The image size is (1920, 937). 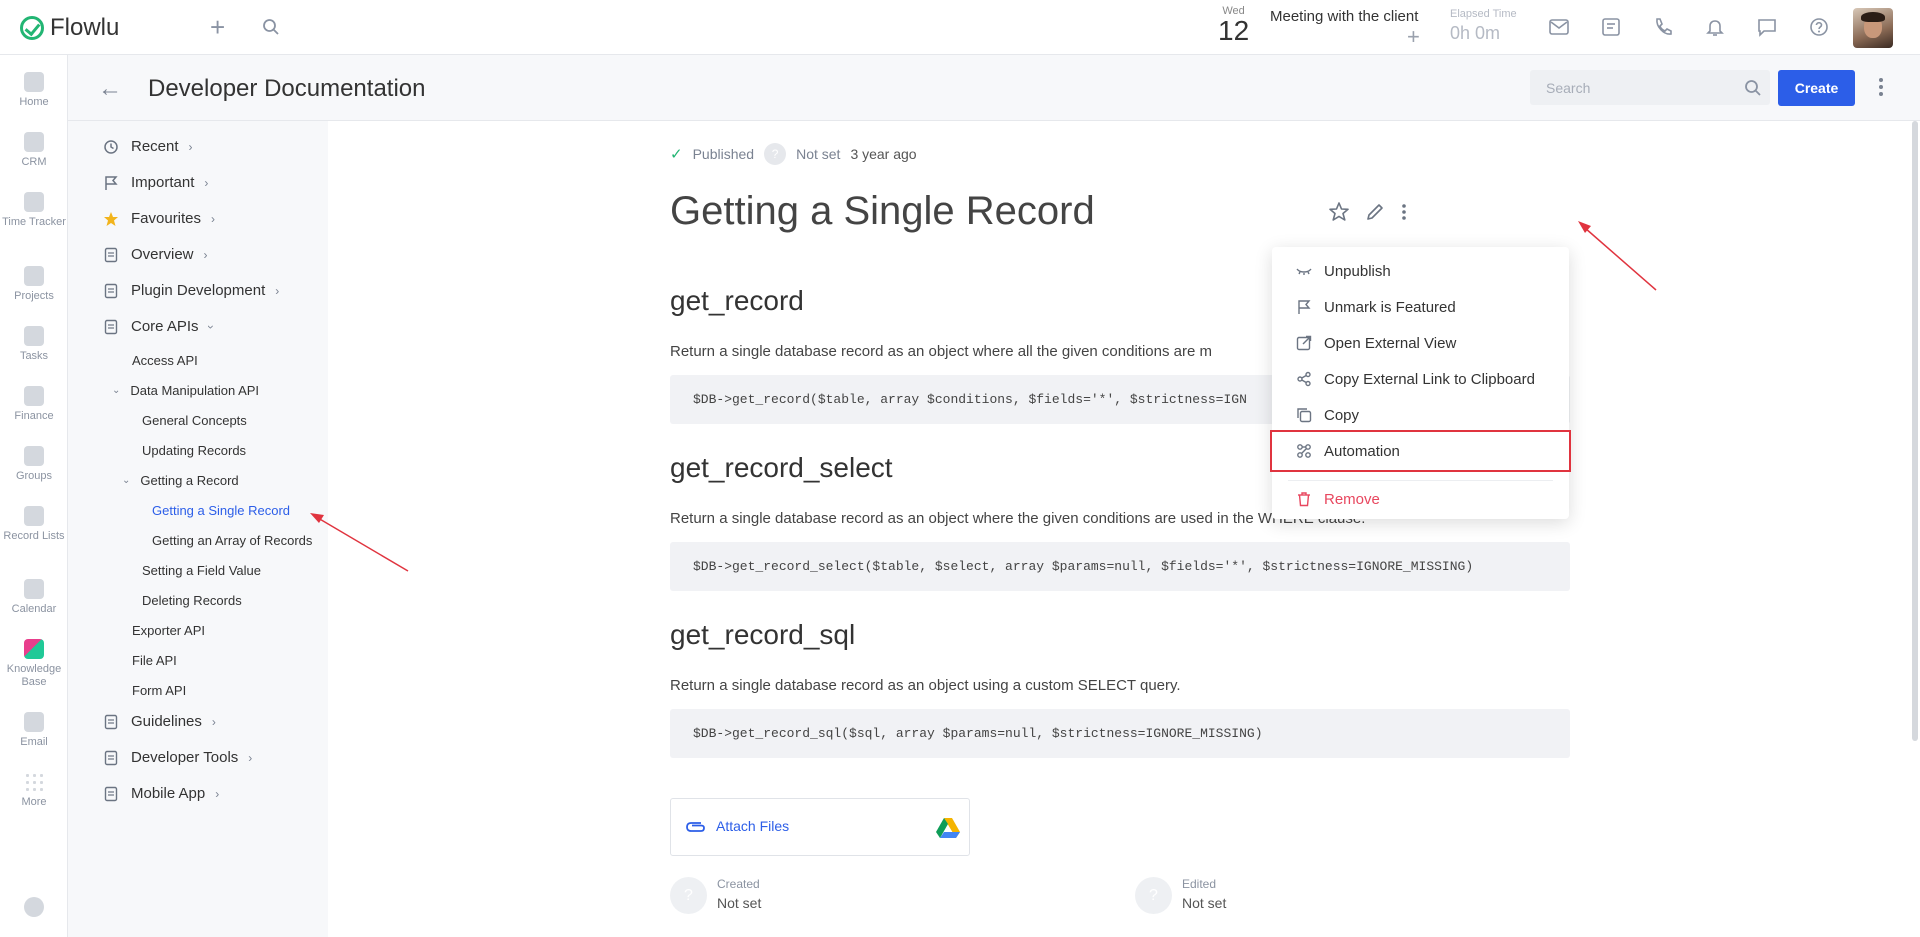 I want to click on automation-icon, so click(x=1304, y=451).